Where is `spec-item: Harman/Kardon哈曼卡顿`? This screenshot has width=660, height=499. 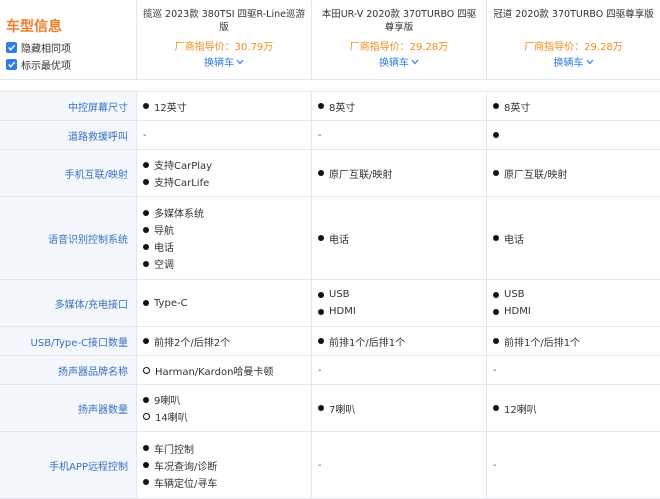 spec-item: Harman/Kardon哈曼卡顿 is located at coordinates (224, 370).